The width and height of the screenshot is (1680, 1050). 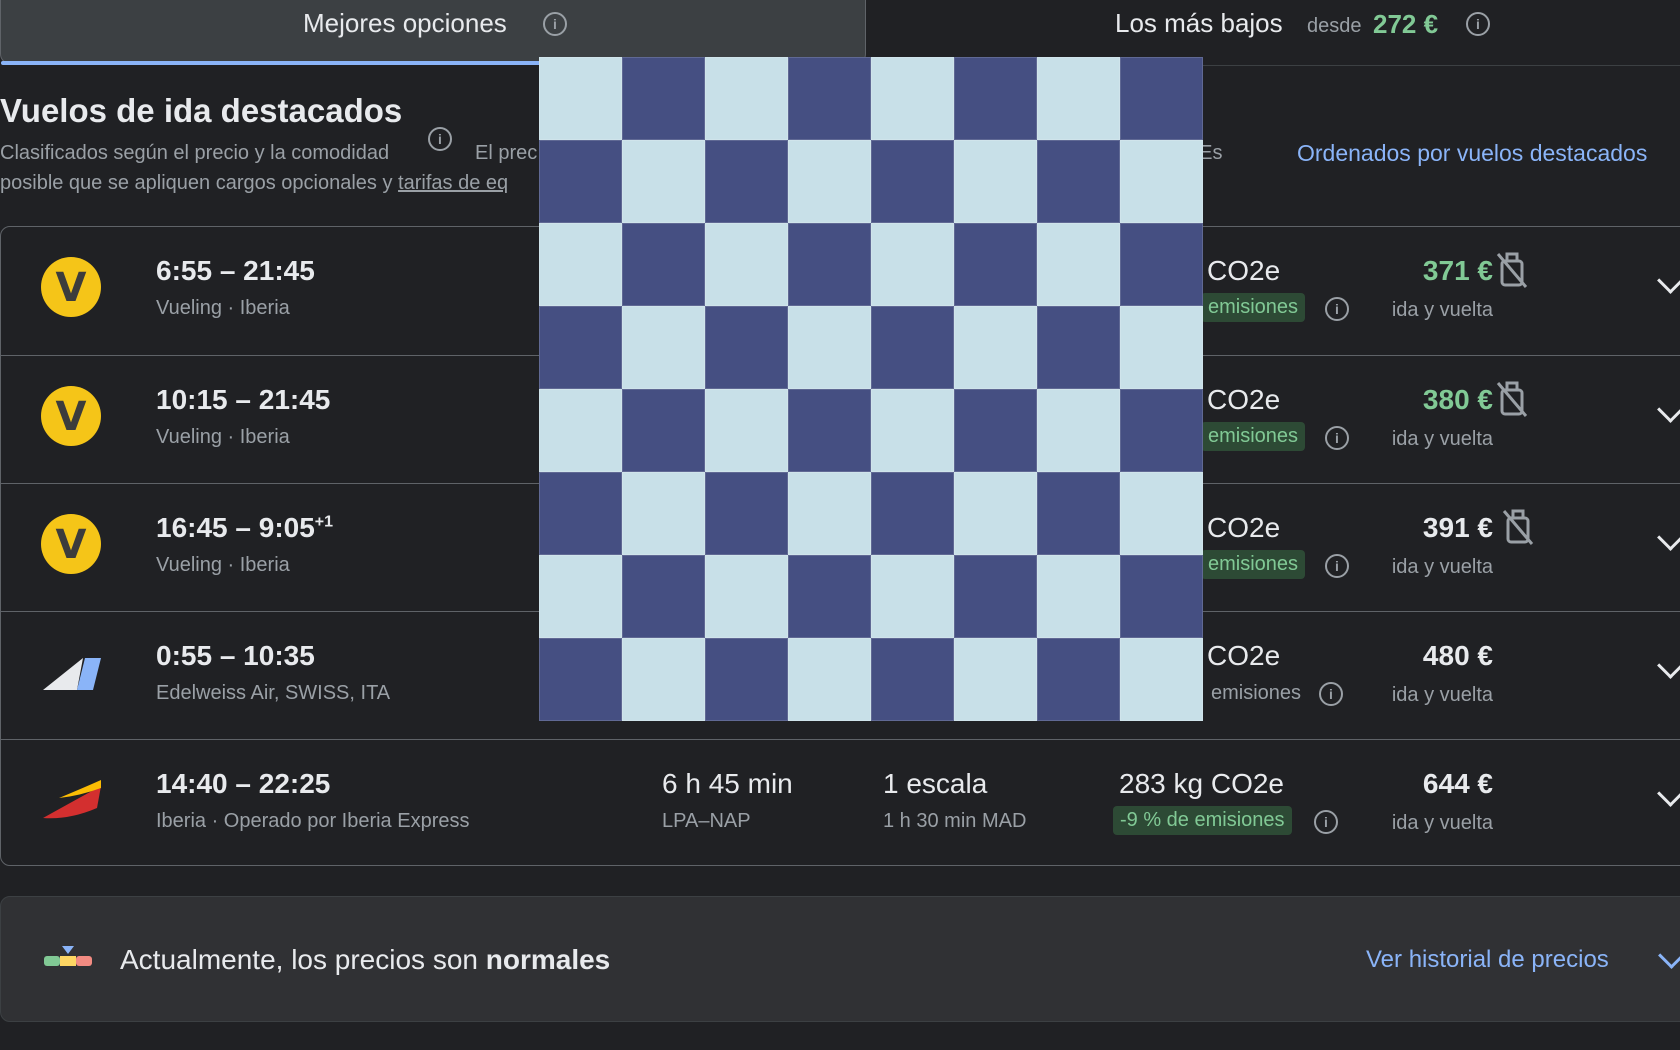 What do you see at coordinates (313, 821) in the screenshot?
I see `airline-name: Iberia · Operado por Iberia Express` at bounding box center [313, 821].